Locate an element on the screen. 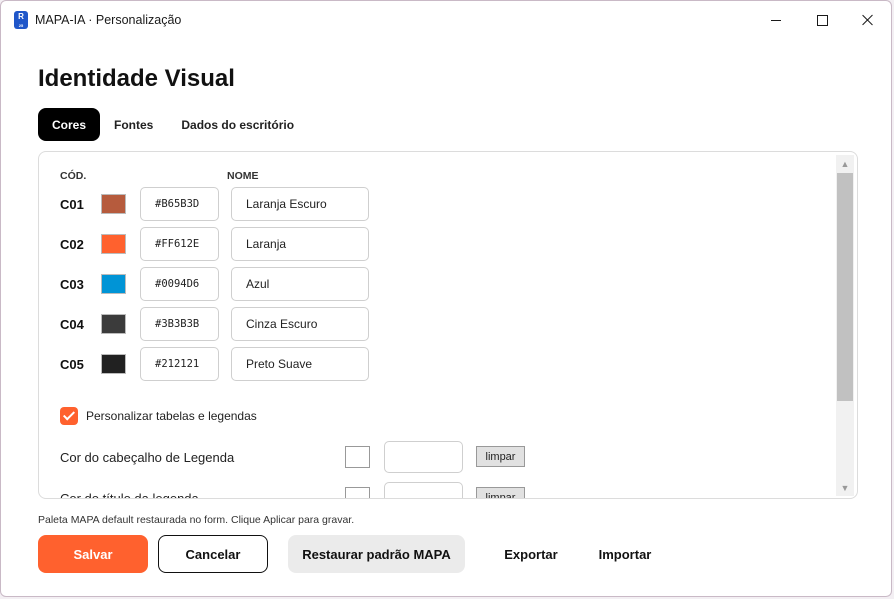 The image size is (894, 599). cancel-button: Cancelar is located at coordinates (213, 554).